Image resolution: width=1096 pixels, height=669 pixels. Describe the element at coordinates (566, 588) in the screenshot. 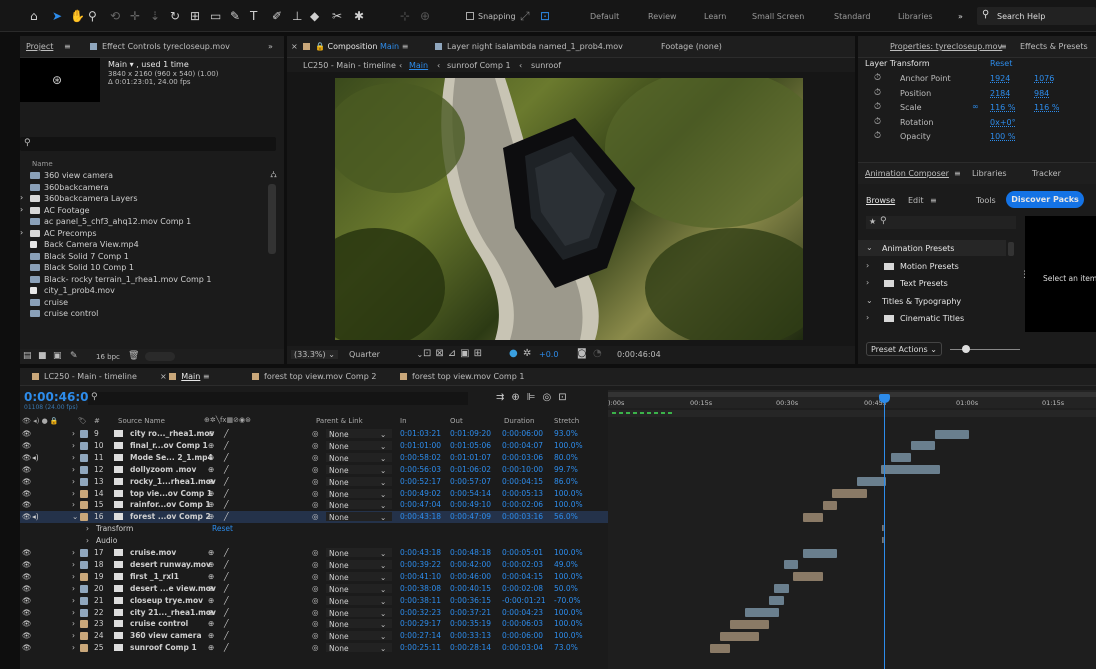

I see `layer-stretch: 50.0%` at that location.